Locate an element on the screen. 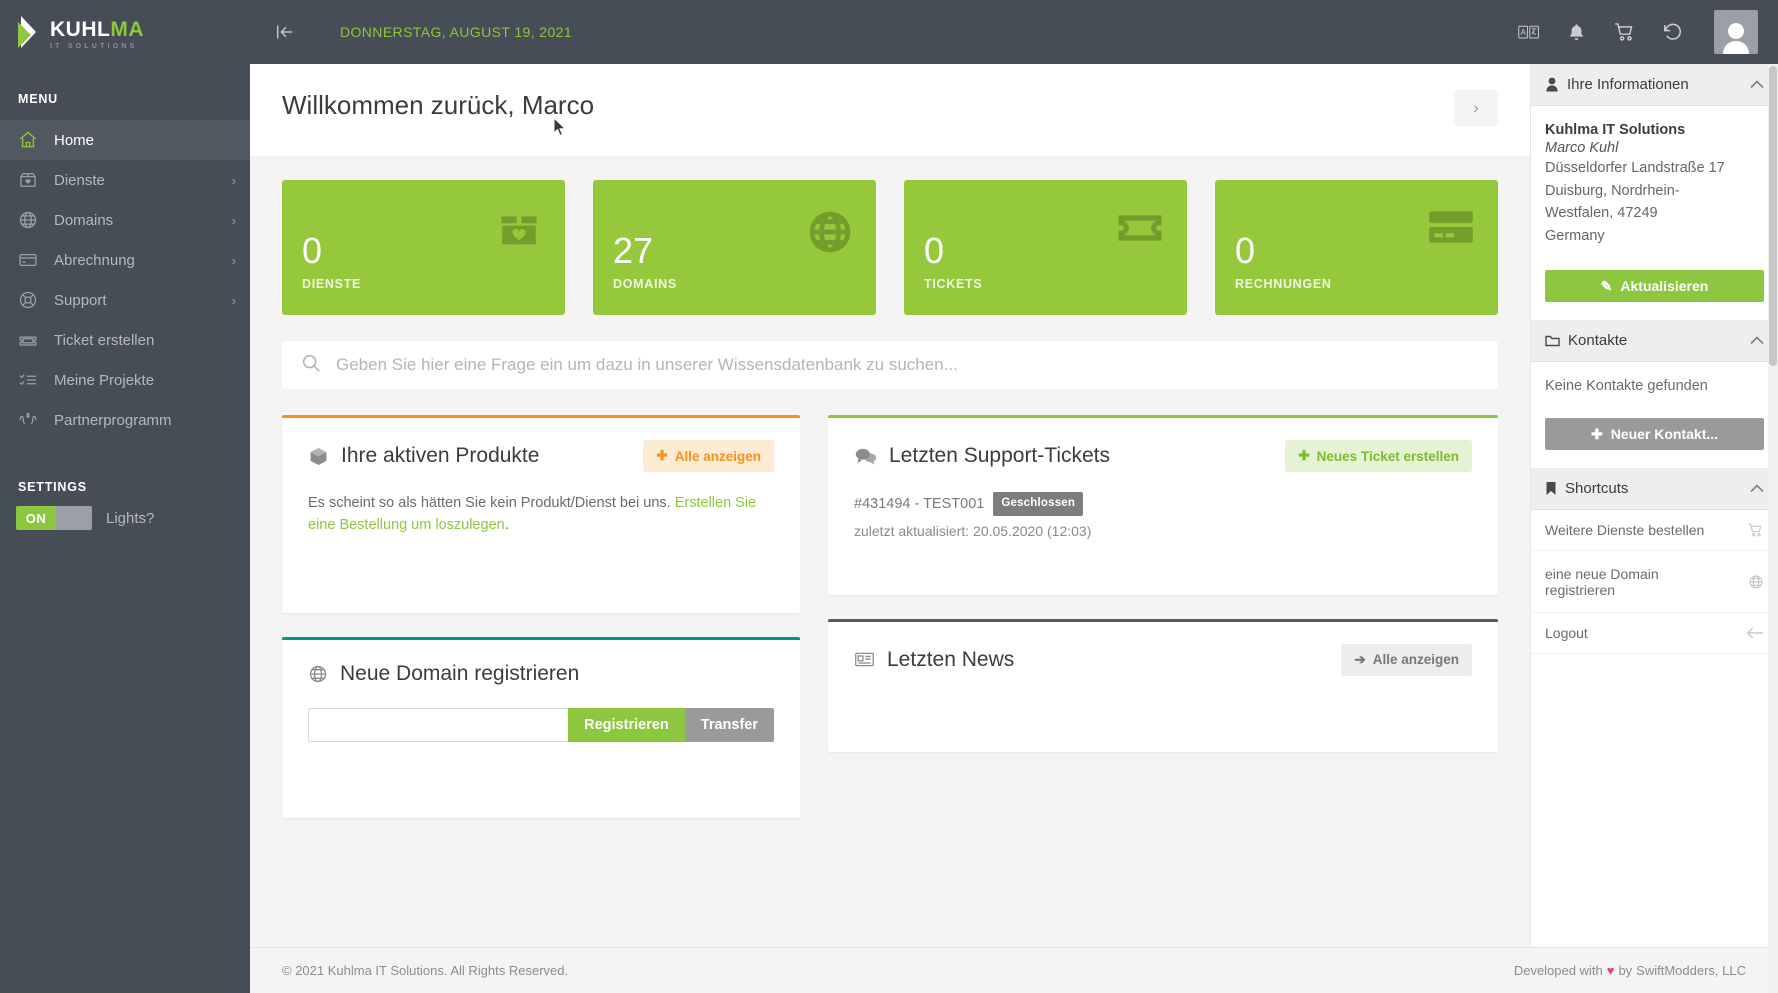  scrollbar-thumb is located at coordinates (1773, 216).